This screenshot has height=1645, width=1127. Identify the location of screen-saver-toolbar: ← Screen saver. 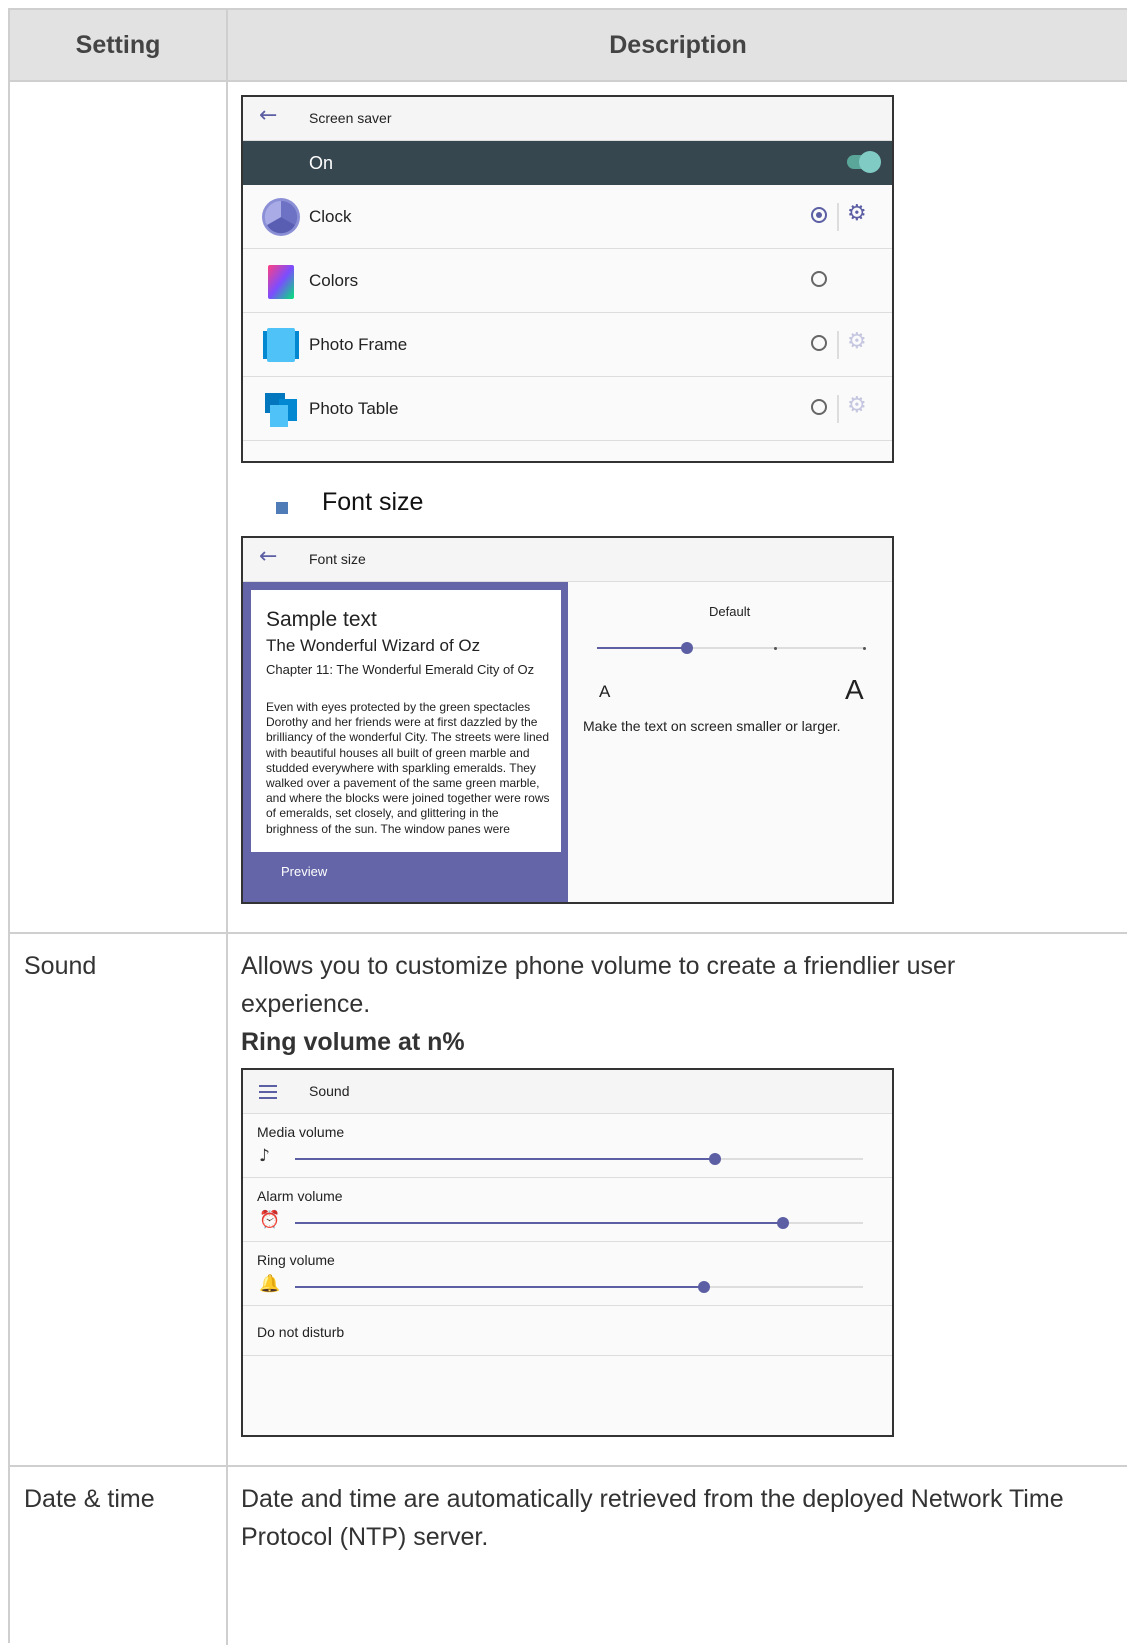
(567, 119).